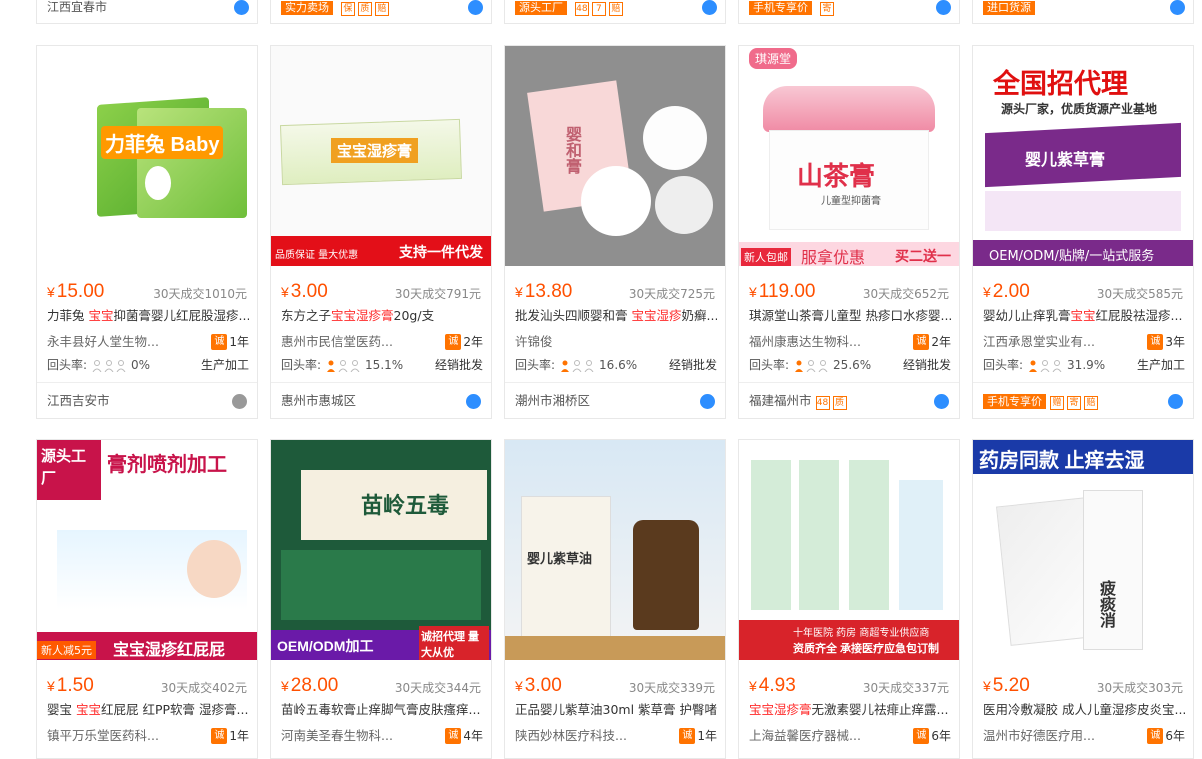 The image size is (1202, 759). I want to click on product-image: 源头工厂 膏剂喷剂加工 宝宝湿疹红屁屁 新人减5元, so click(147, 550).